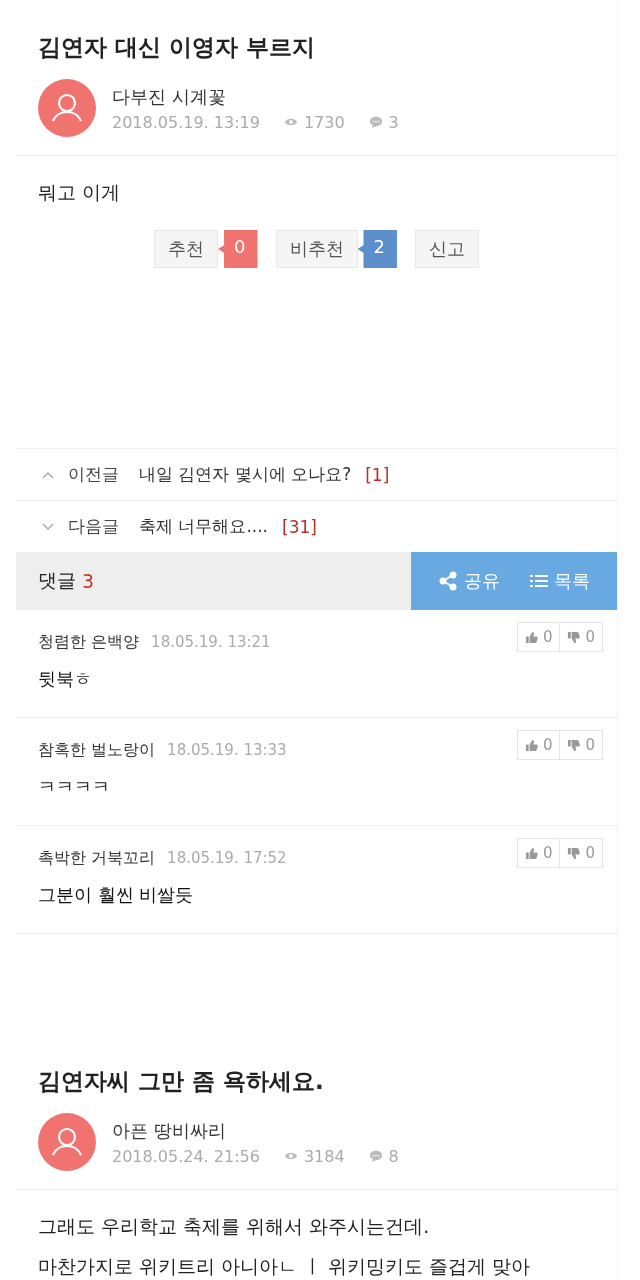 This screenshot has width=640, height=1280. What do you see at coordinates (169, 1130) in the screenshot?
I see `author-name: 아픈 땅비싸리` at bounding box center [169, 1130].